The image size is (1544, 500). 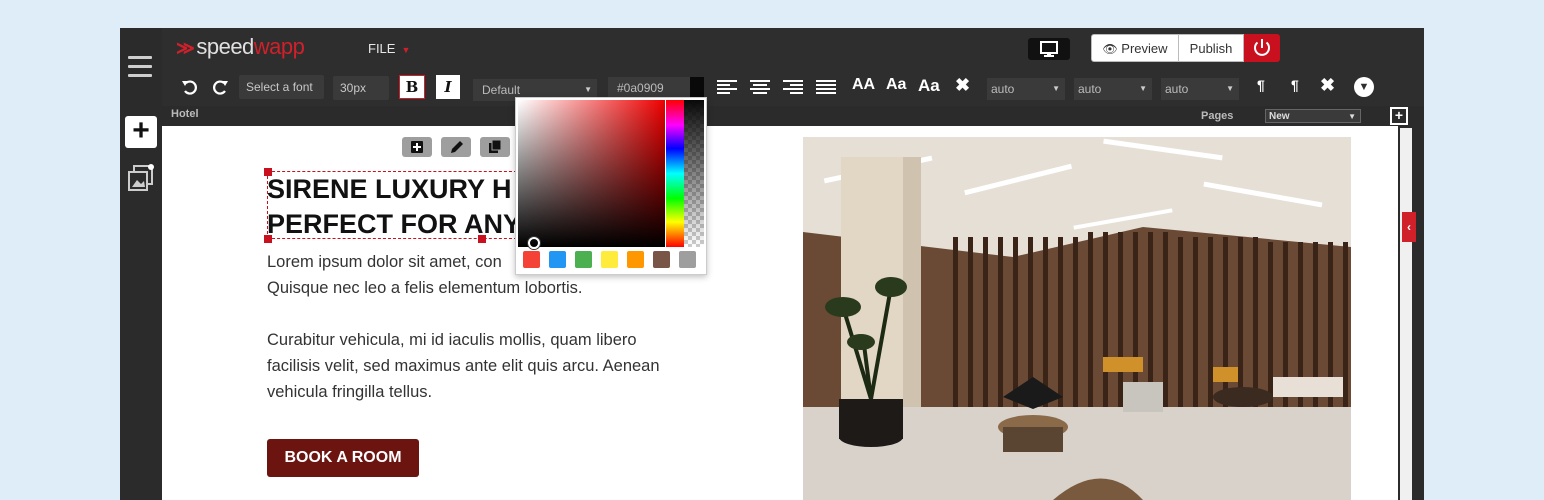 I want to click on align-center-icon, so click(x=760, y=87).